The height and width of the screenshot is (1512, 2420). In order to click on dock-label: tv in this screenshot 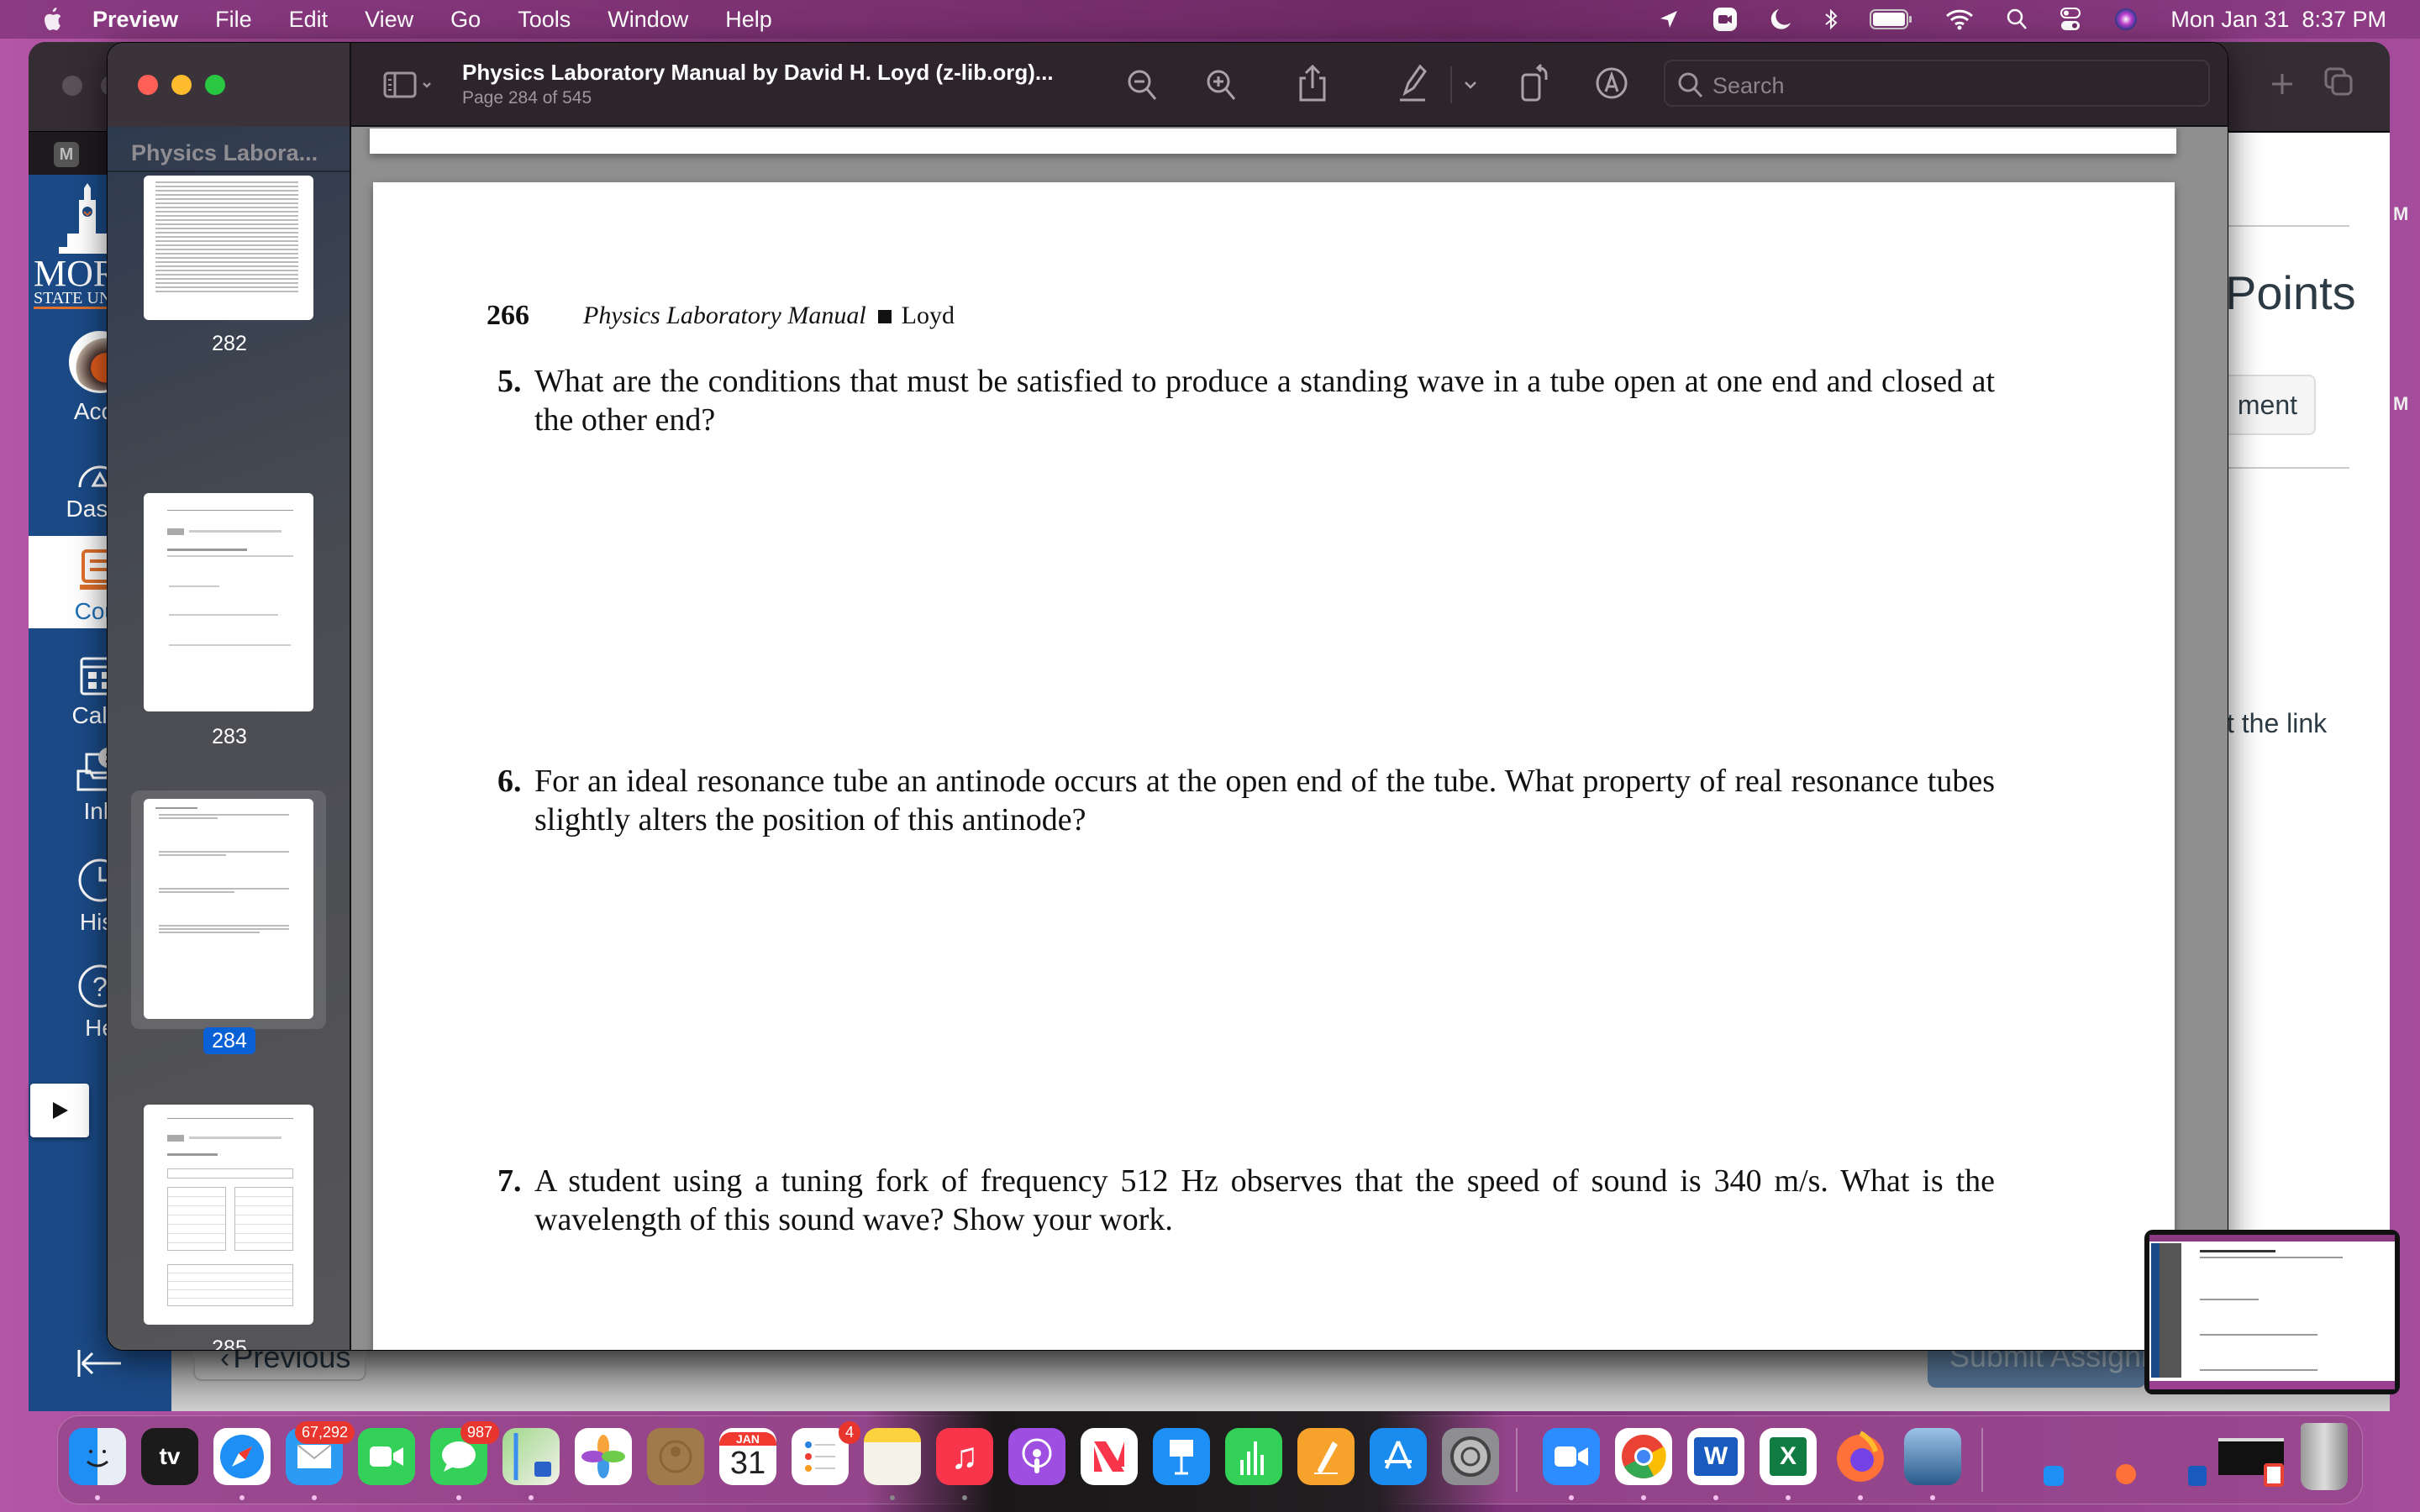, I will do `click(170, 1456)`.